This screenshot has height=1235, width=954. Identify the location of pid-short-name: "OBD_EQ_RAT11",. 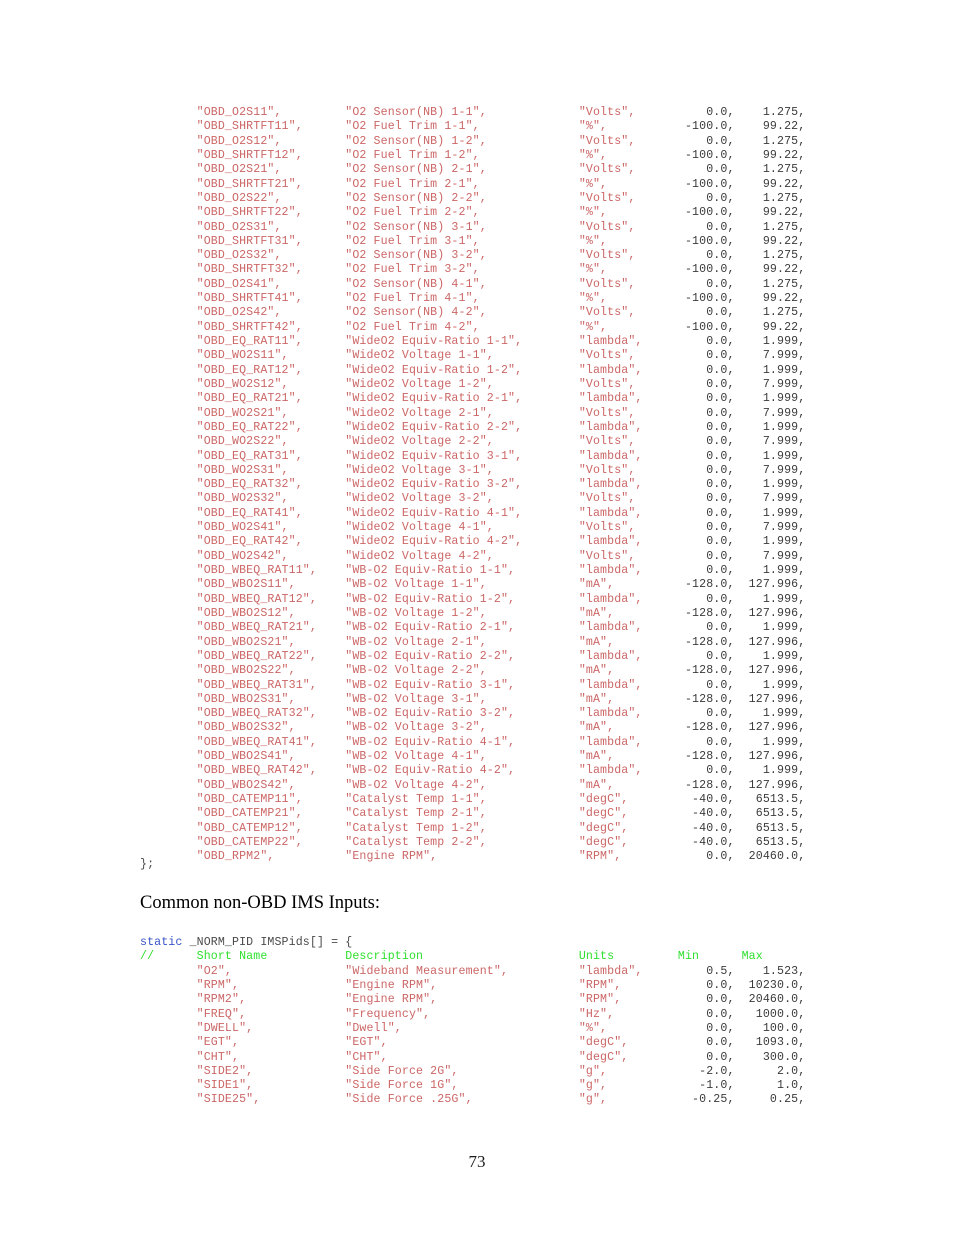
(271, 341).